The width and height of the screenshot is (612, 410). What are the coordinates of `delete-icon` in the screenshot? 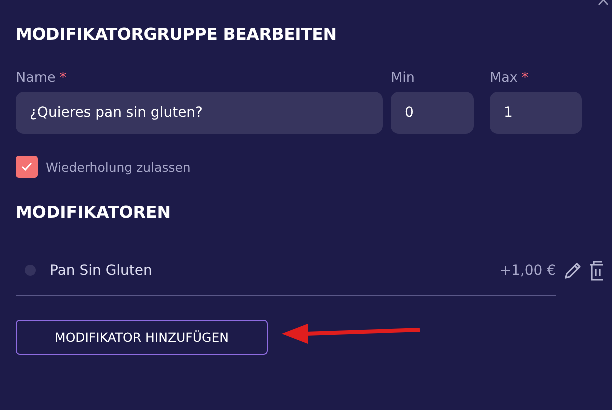 It's located at (596, 271).